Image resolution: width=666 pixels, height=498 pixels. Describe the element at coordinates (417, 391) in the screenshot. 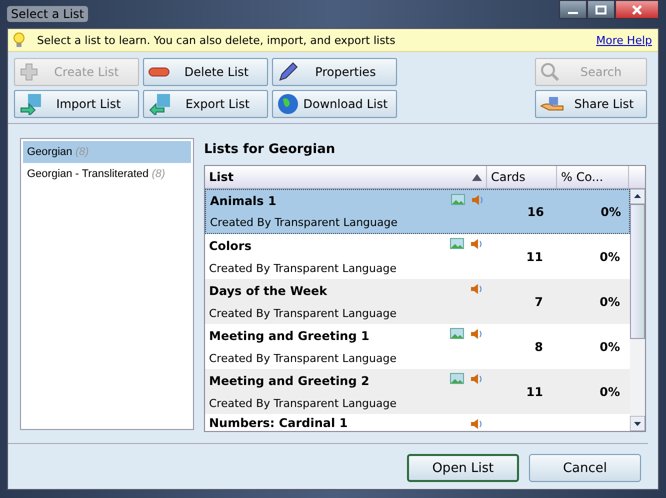

I see `list-row: Meeting and Greeting 2 Created By Transparent Language 11 0%` at that location.